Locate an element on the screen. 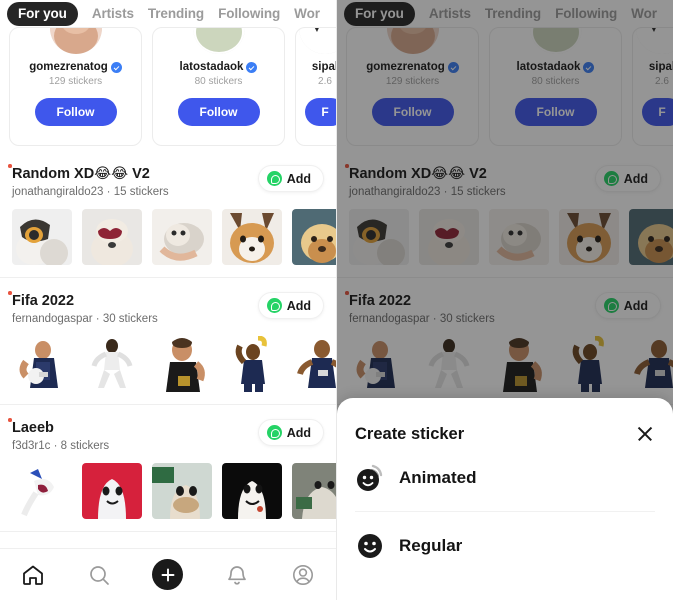 The image size is (673, 600). nav-notifications-icon is located at coordinates (237, 575).